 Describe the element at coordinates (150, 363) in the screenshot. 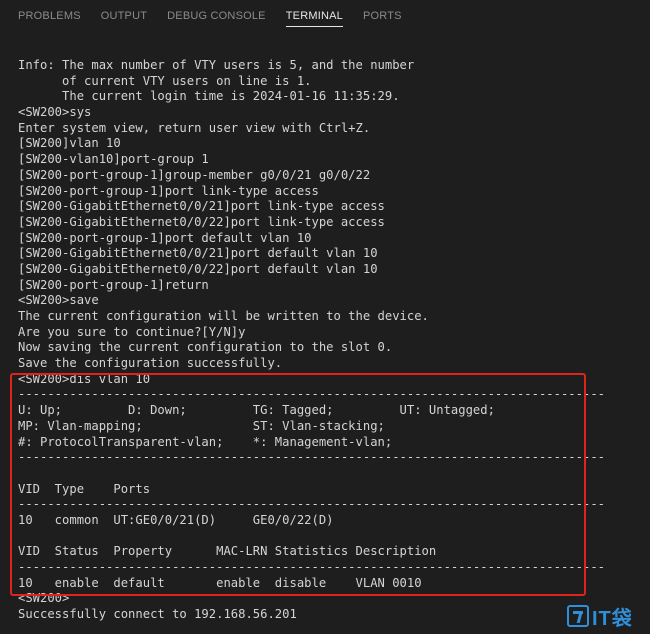

I see `terminal-line: Save the configuration successfully.` at that location.